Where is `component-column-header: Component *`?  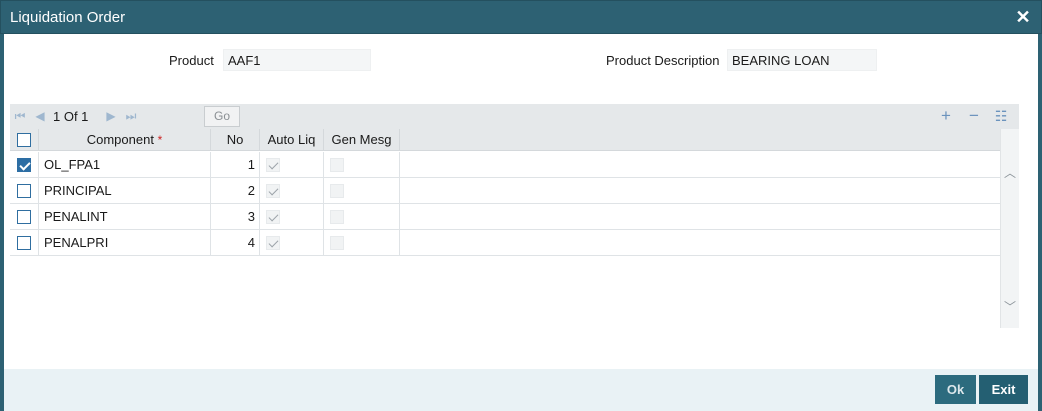 component-column-header: Component * is located at coordinates (125, 140).